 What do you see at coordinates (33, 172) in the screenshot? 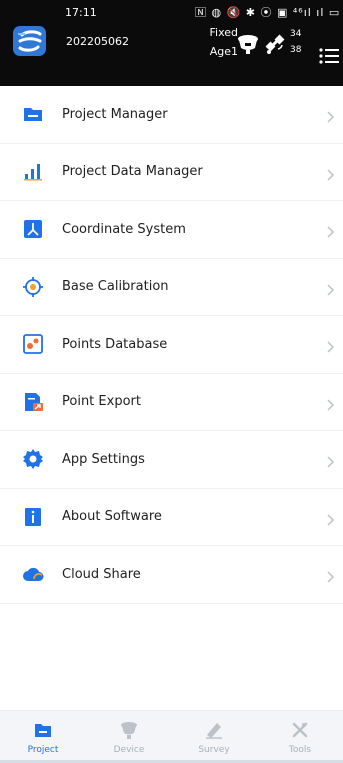
I see `bar-chart-icon` at bounding box center [33, 172].